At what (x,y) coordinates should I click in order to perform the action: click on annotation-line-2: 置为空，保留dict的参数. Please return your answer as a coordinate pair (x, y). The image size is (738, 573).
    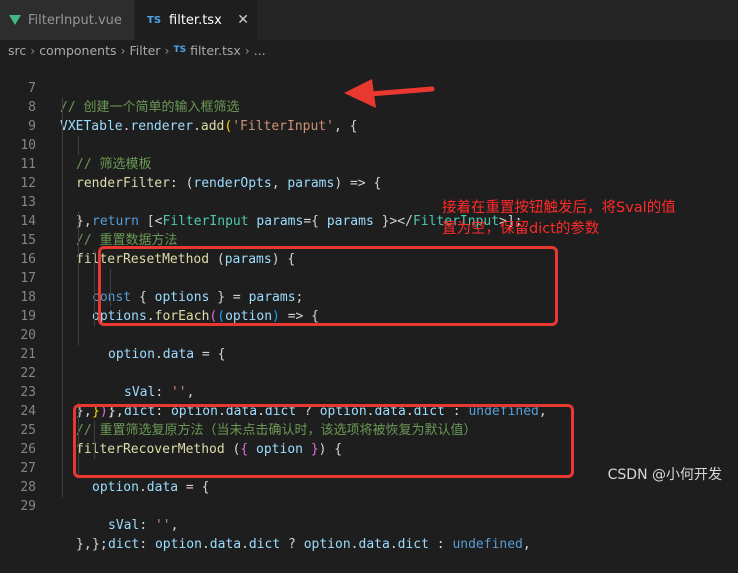
    Looking at the image, I should click on (521, 229).